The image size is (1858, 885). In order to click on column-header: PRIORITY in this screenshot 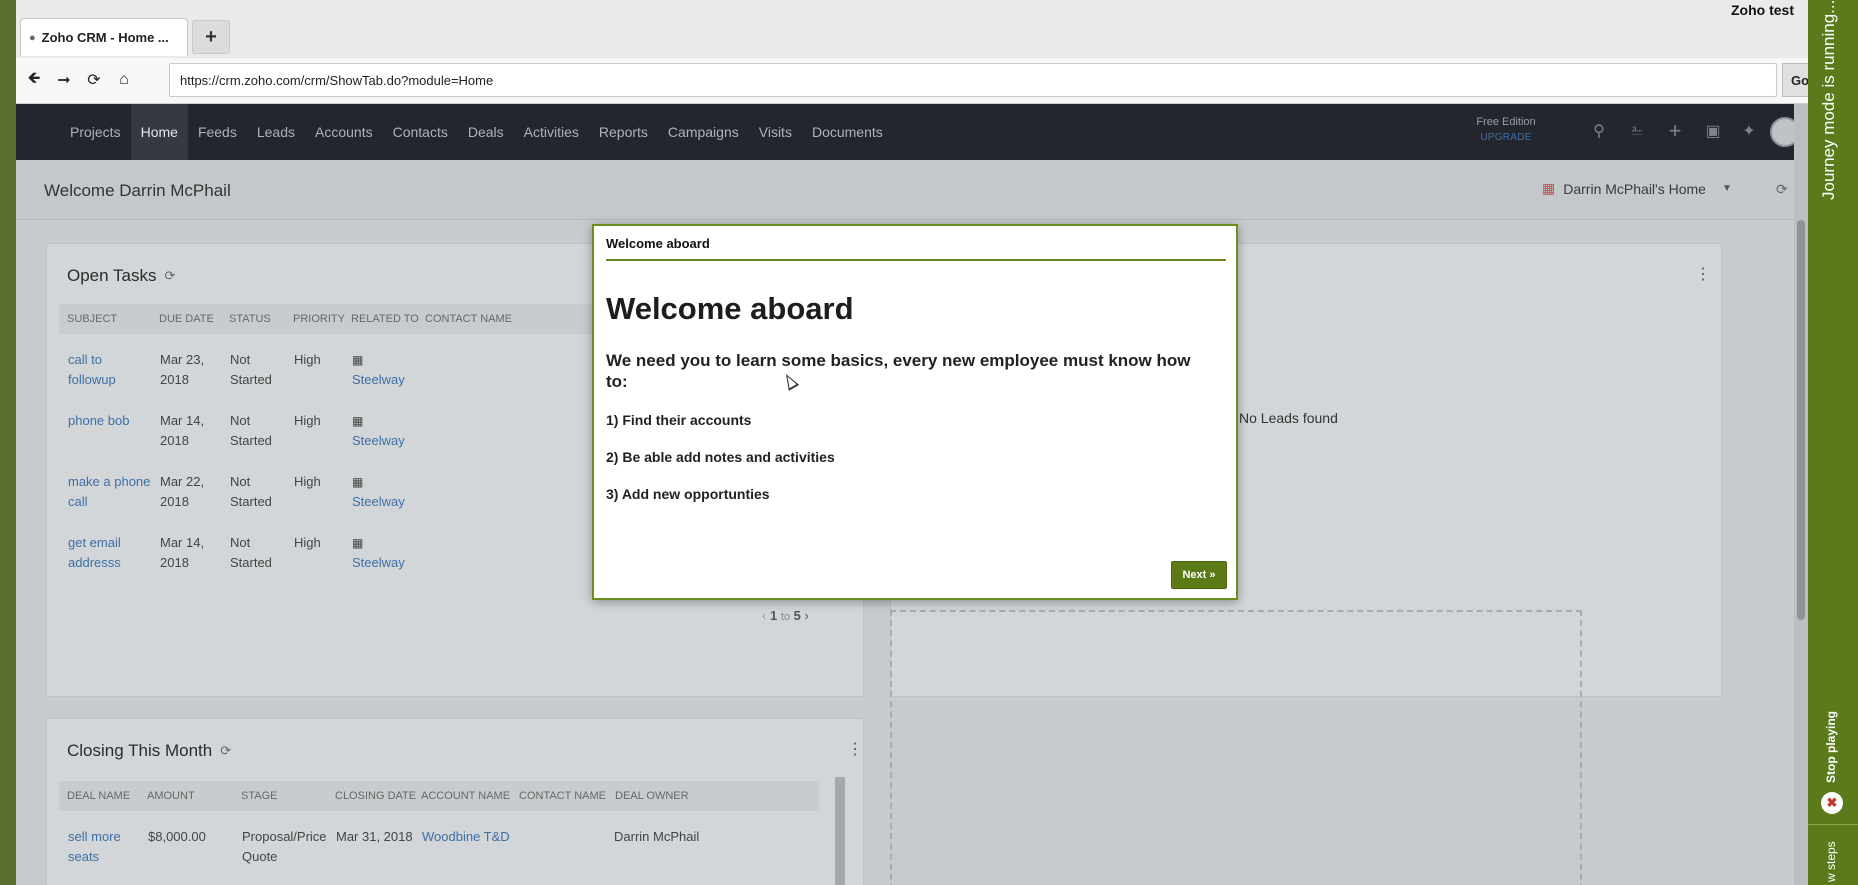, I will do `click(319, 319)`.